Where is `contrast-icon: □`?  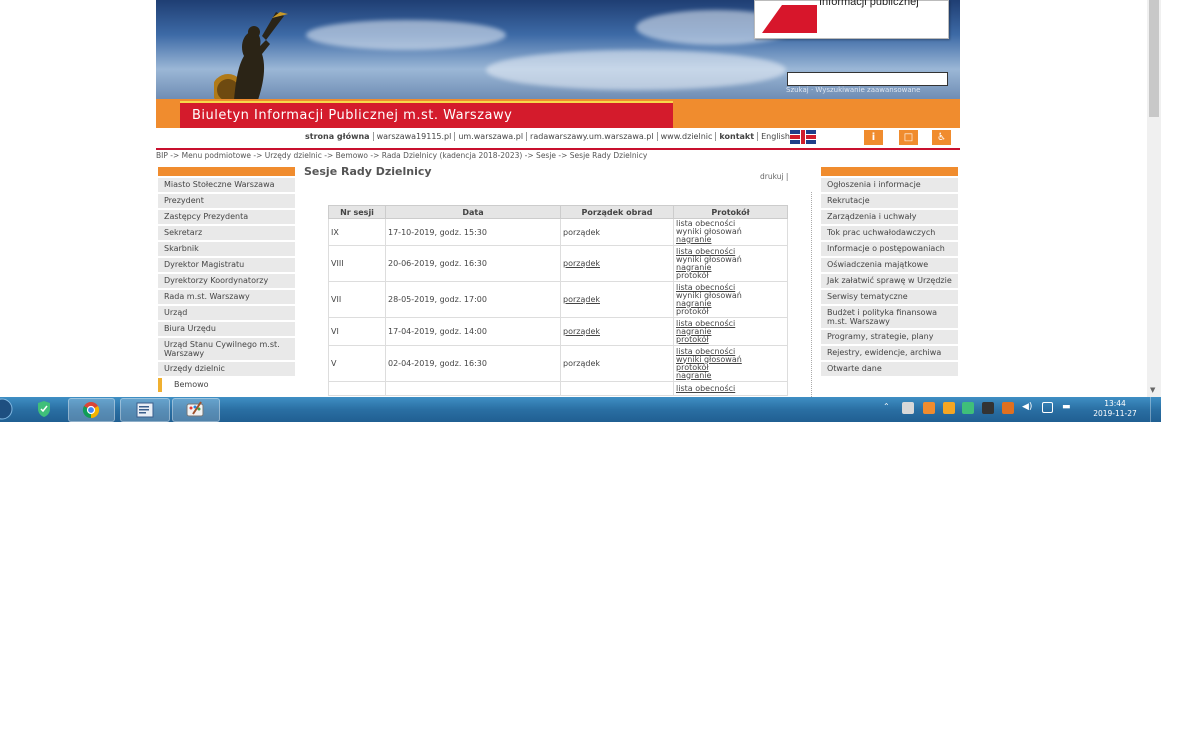
contrast-icon: □ is located at coordinates (908, 137).